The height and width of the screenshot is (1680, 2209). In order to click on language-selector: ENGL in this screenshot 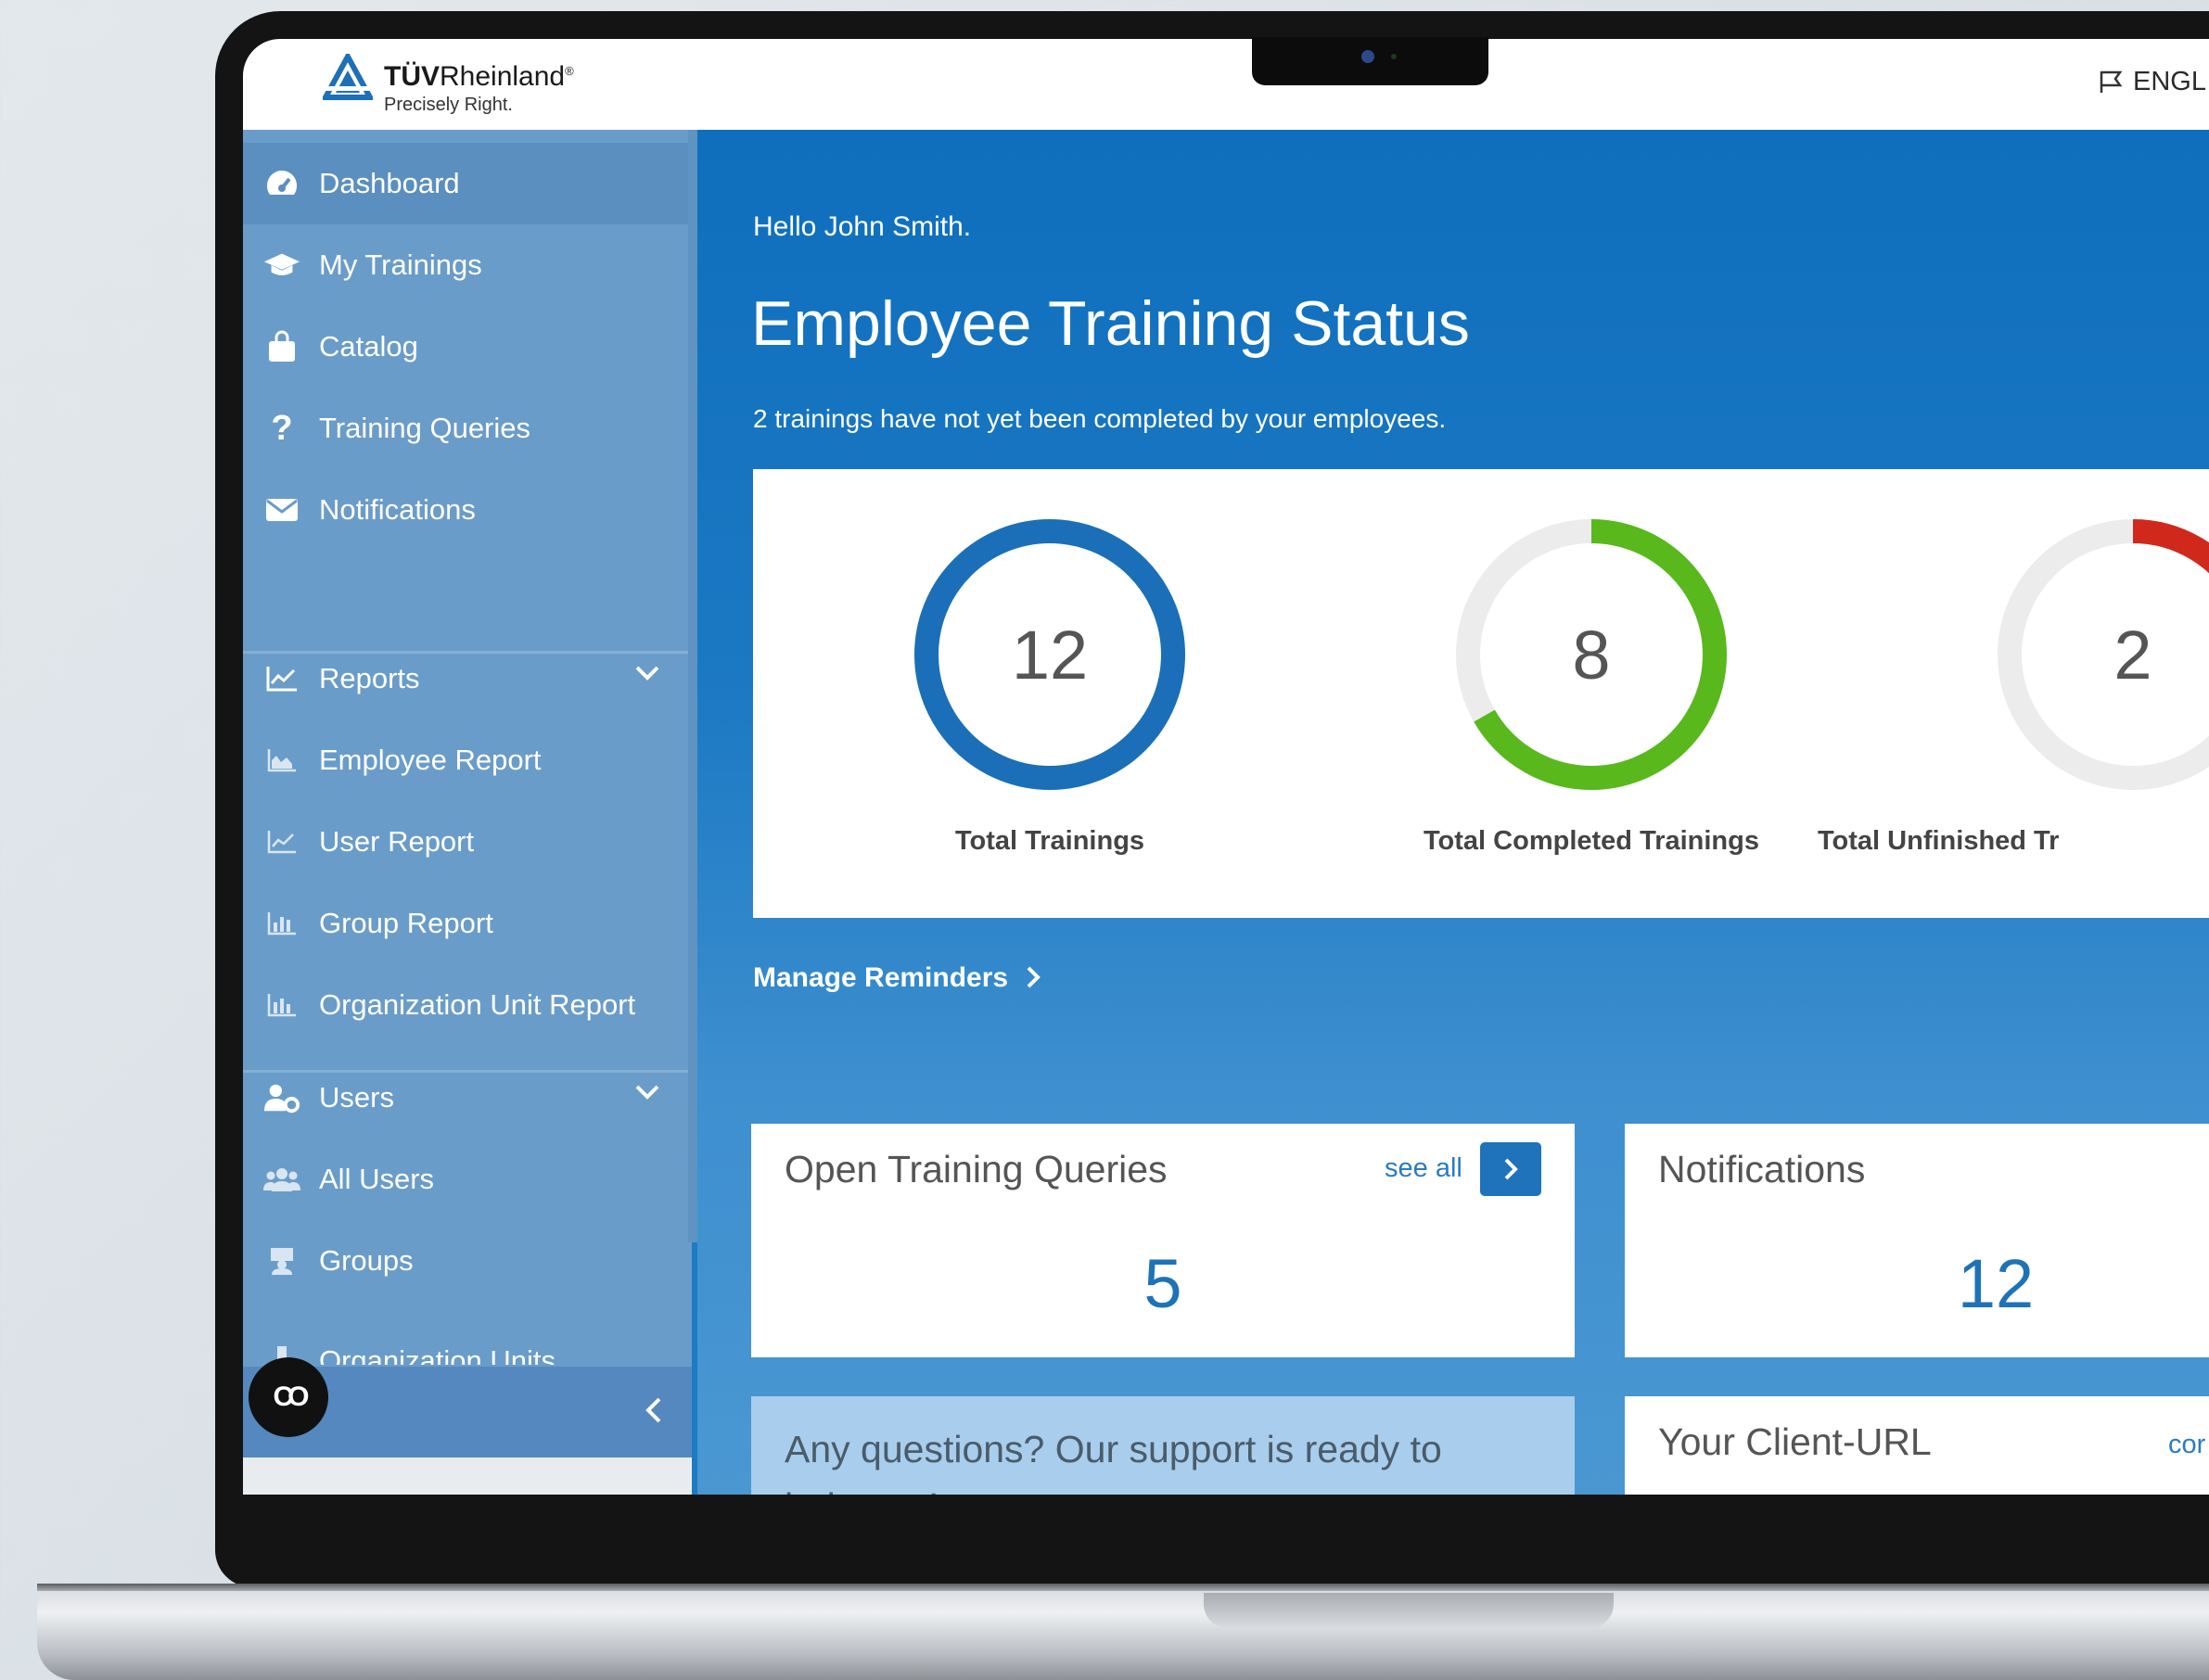, I will do `click(2152, 82)`.